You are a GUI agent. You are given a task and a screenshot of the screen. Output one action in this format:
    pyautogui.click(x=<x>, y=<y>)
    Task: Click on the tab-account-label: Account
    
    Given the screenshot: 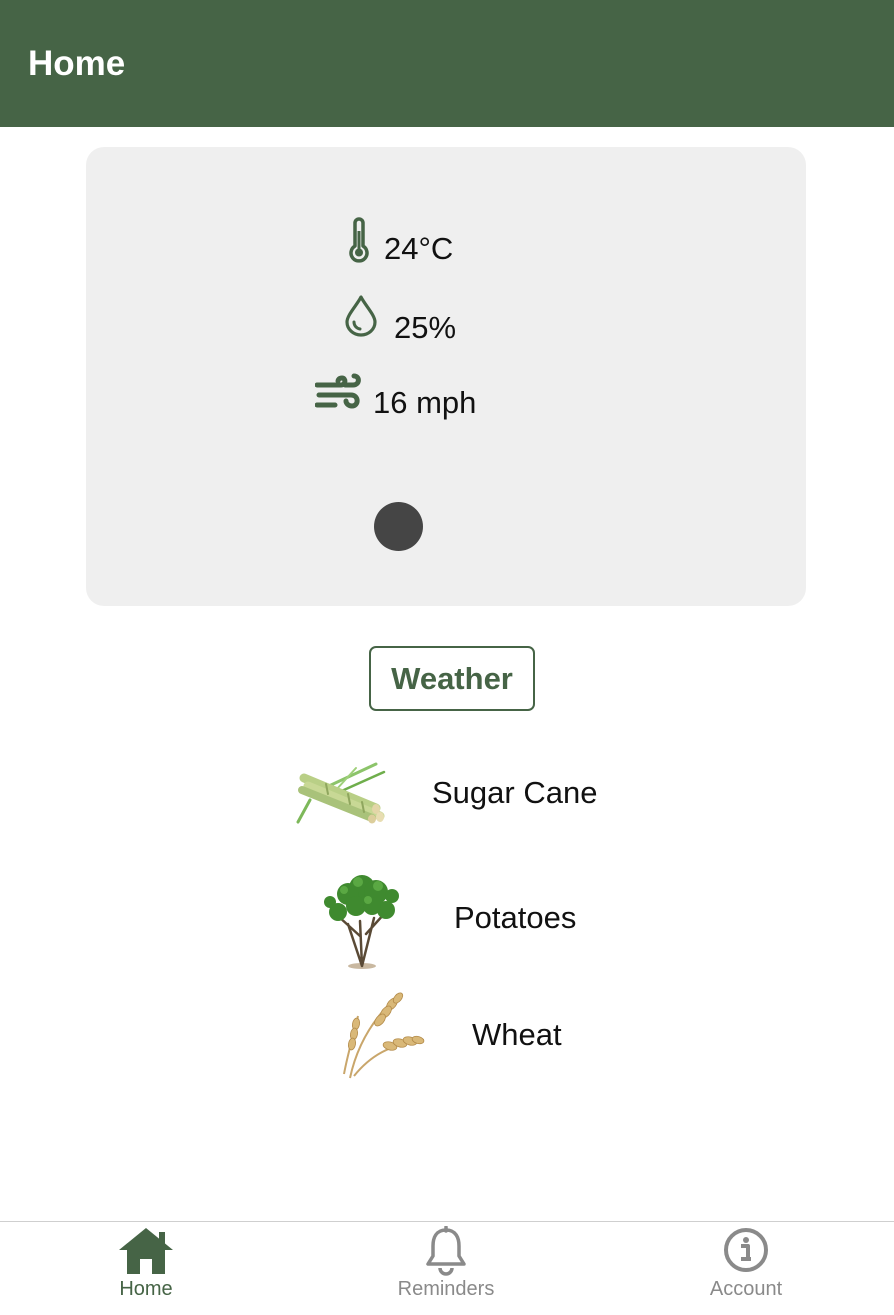 What is the action you would take?
    pyautogui.click(x=746, y=1289)
    